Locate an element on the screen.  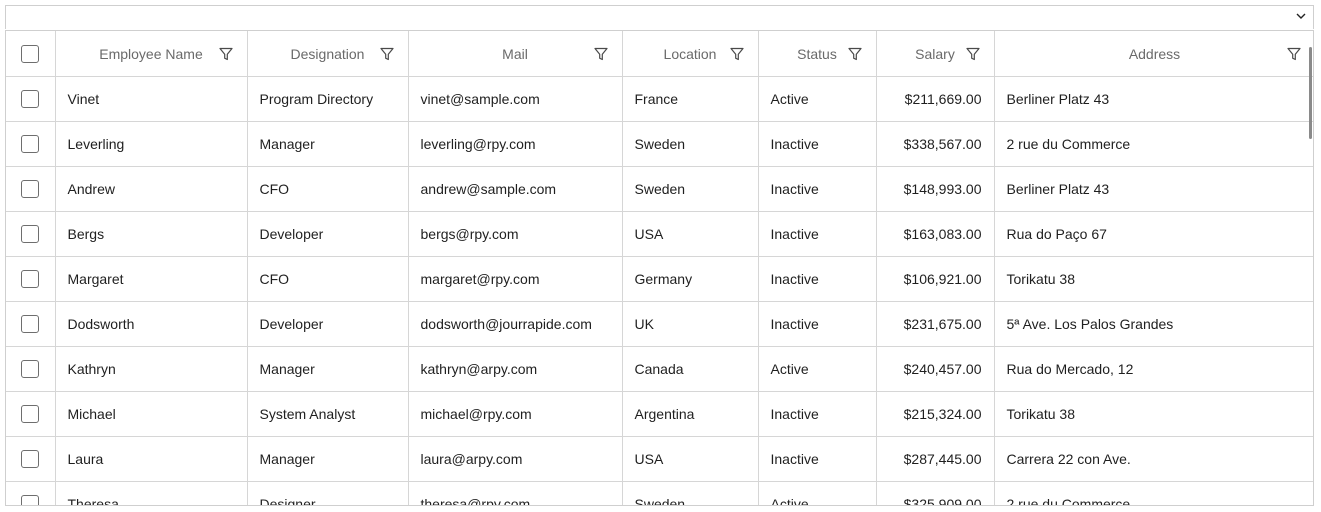
column-header-location: Location is located at coordinates (690, 54).